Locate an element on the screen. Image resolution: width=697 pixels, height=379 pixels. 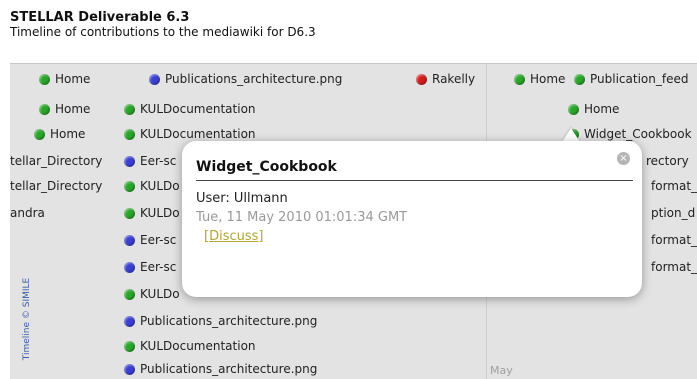
timeline-event: Publication_feed is located at coordinates (631, 79).